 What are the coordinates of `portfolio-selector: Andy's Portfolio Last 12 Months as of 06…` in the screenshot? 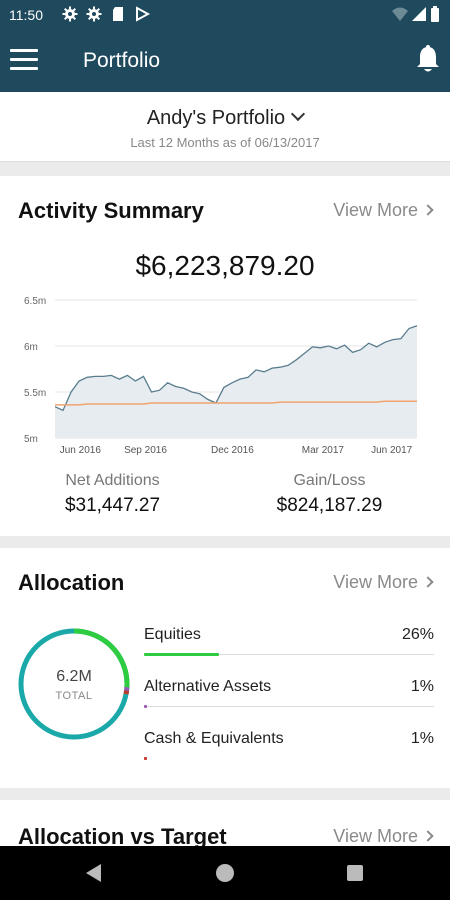 It's located at (225, 127).